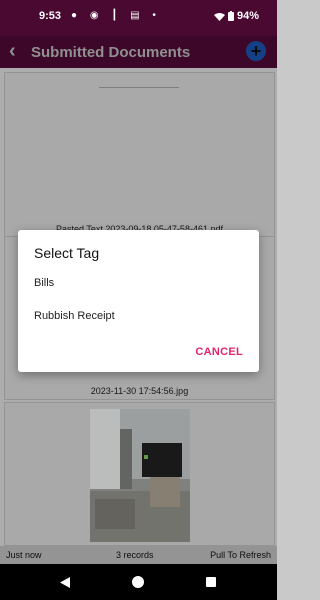 Image resolution: width=320 pixels, height=600 pixels. I want to click on status-time: 9:53, so click(50, 16).